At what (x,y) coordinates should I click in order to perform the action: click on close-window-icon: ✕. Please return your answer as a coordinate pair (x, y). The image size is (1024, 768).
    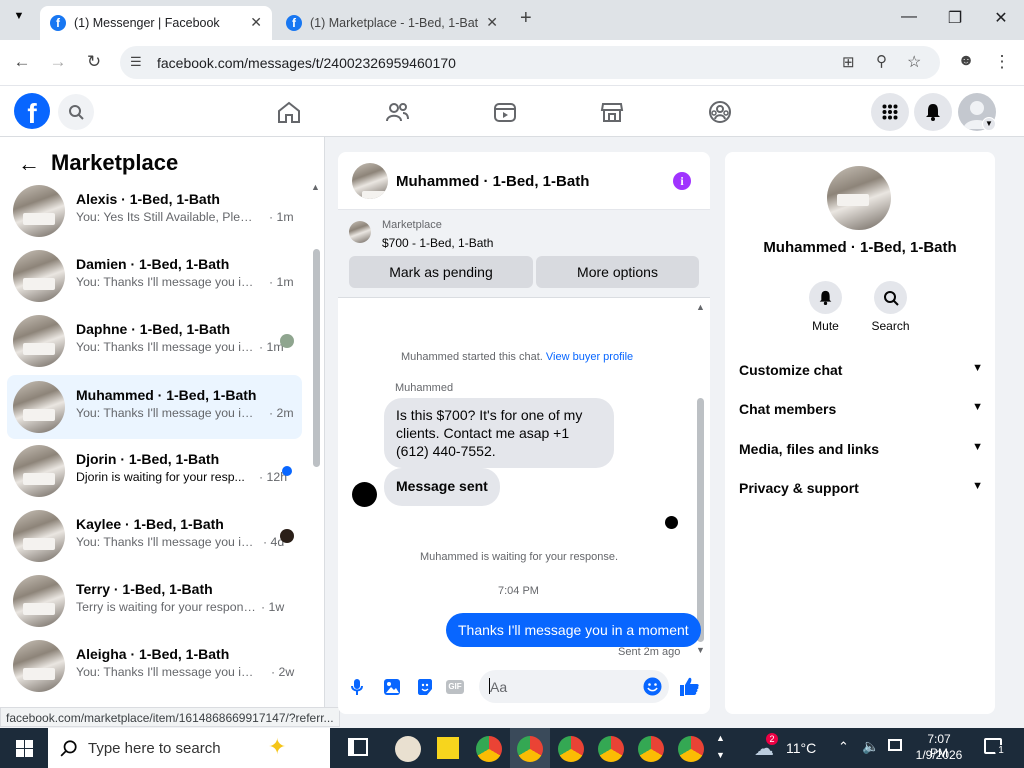
    Looking at the image, I should click on (1001, 18).